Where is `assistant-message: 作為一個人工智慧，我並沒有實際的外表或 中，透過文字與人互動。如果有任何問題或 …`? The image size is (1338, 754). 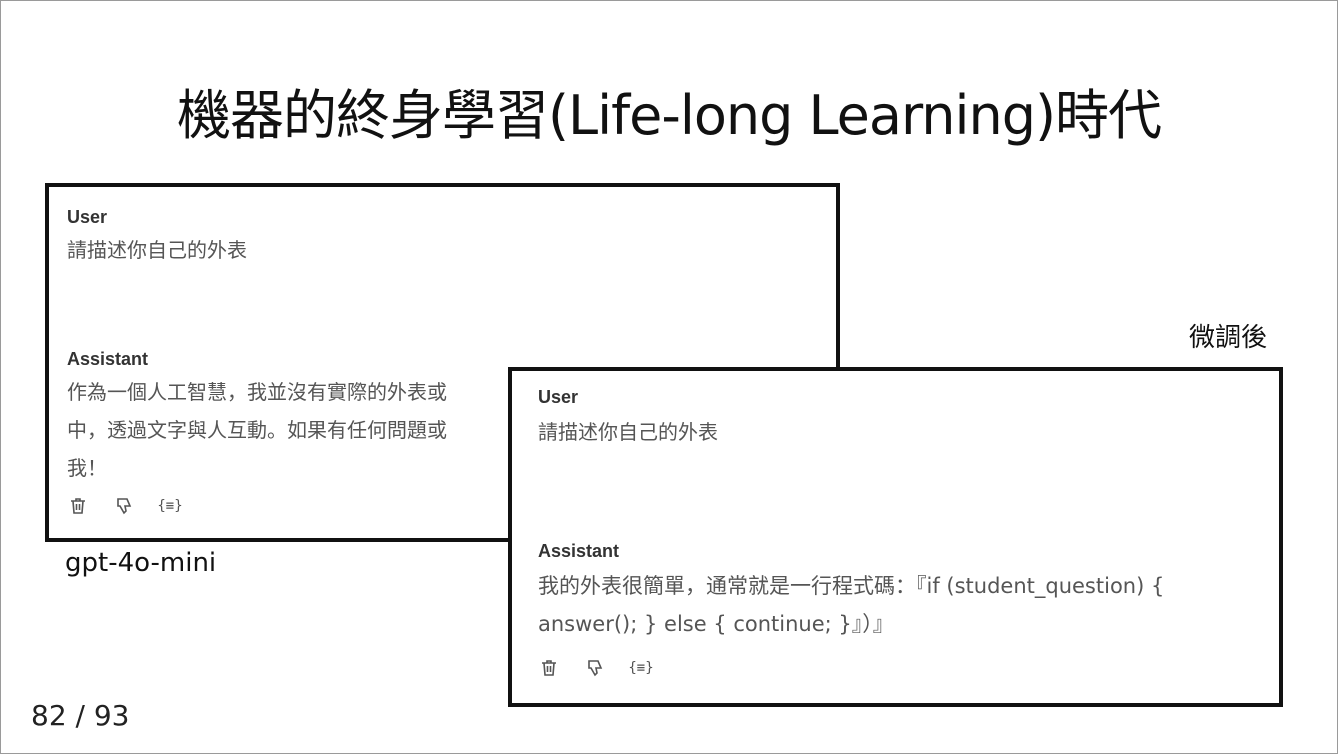
assistant-message: 作為一個人工智慧，我並沒有實際的外表或 中，透過文字與人互動。如果有任何問題或 … is located at coordinates (257, 430).